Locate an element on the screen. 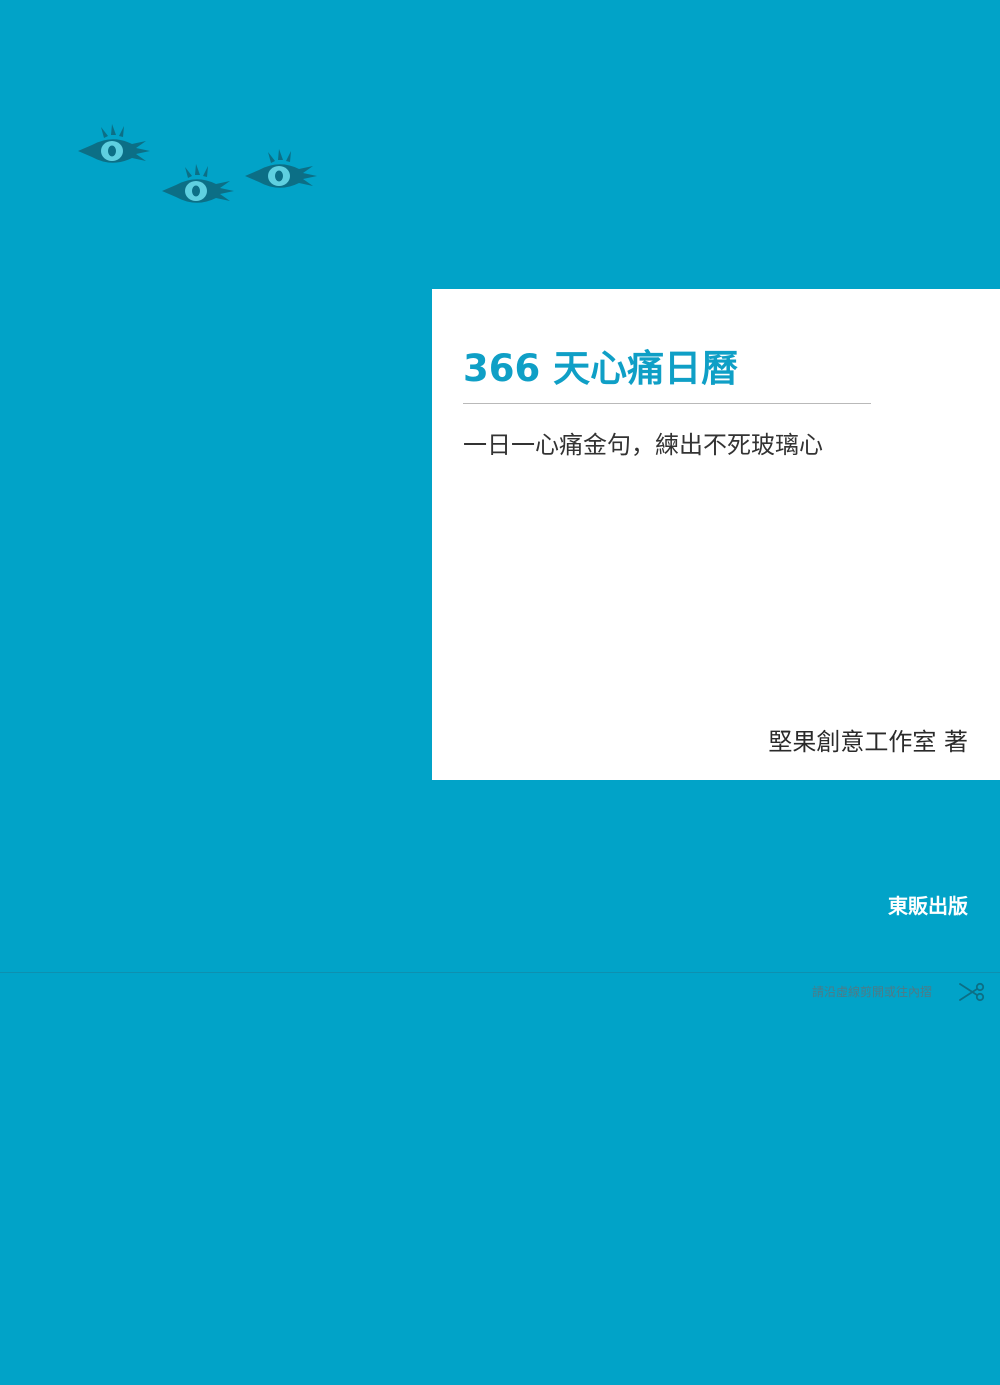  cut-instruction: 請沿虛線剪開或往內摺 is located at coordinates (872, 992).